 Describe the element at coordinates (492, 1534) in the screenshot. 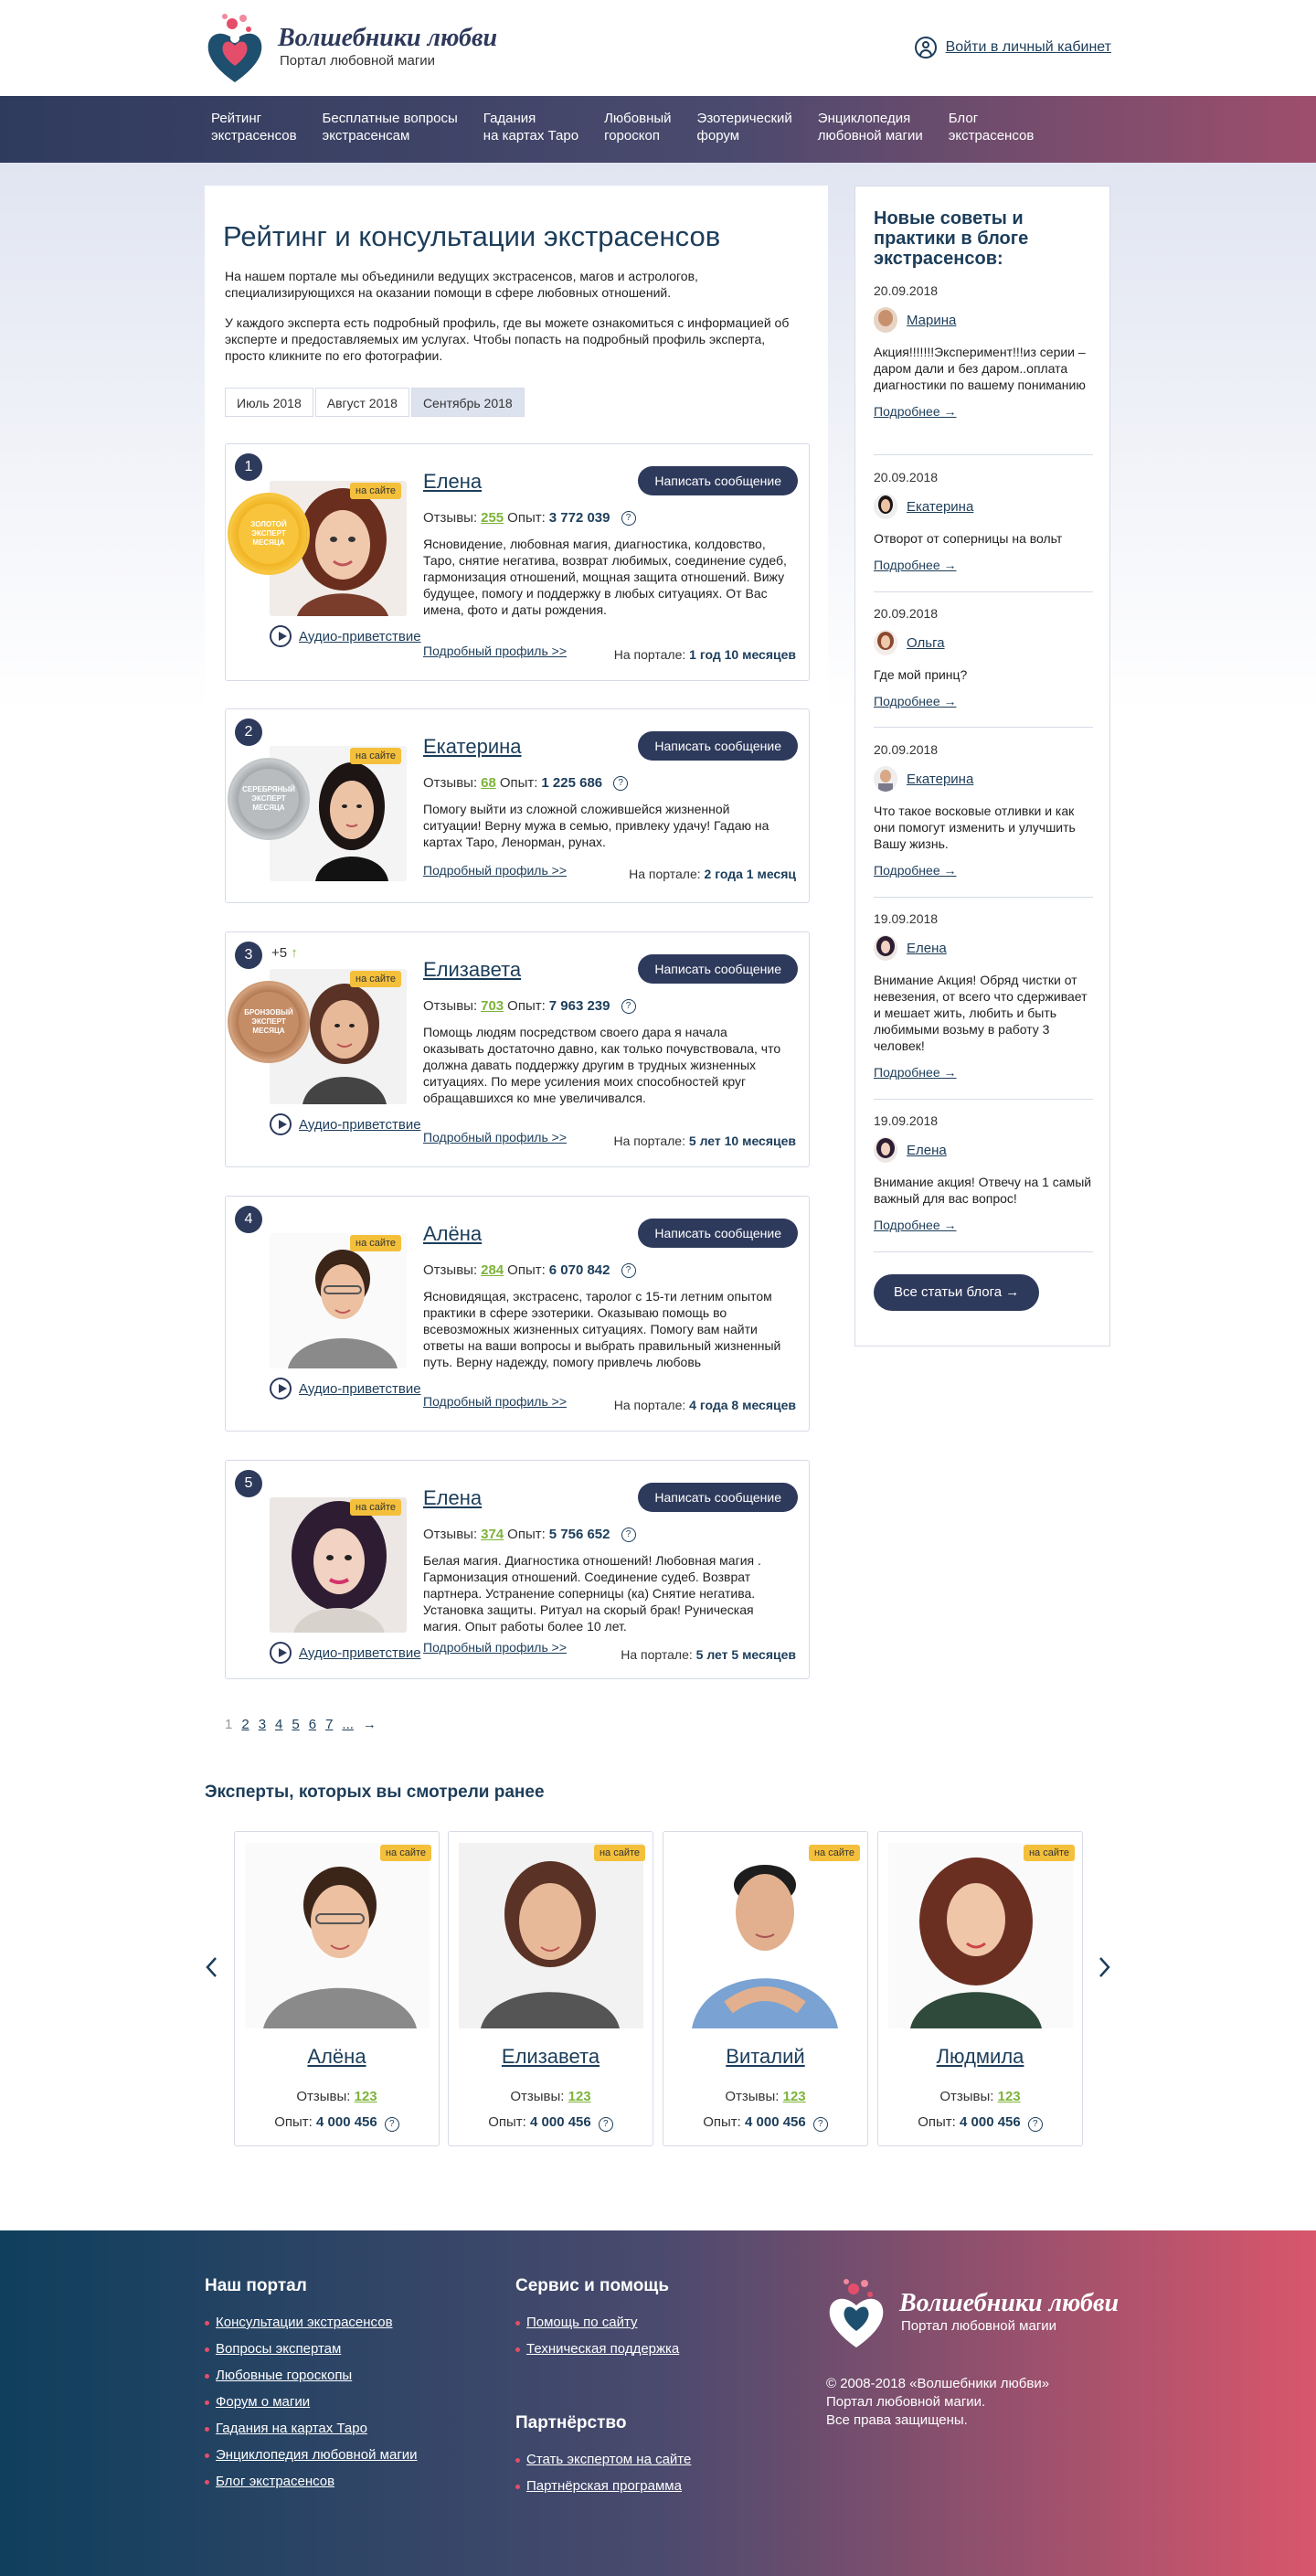

I see `reviews-count: 374` at that location.